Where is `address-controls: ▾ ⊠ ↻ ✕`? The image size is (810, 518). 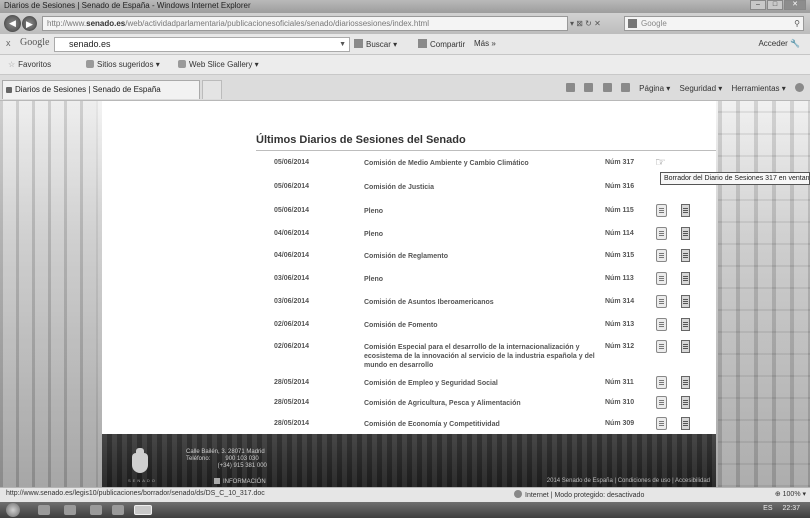 address-controls: ▾ ⊠ ↻ ✕ is located at coordinates (596, 23).